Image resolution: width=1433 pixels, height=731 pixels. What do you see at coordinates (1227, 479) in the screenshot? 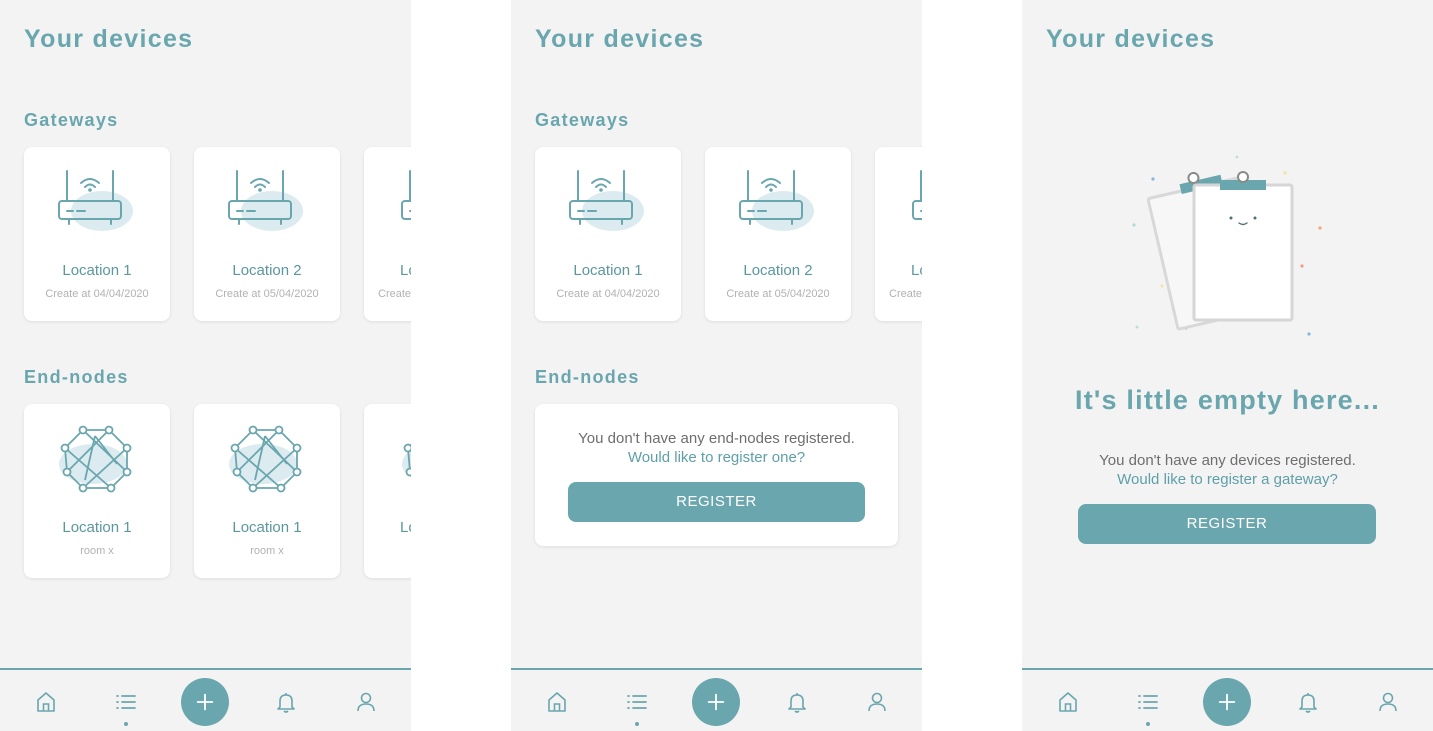
I see `register-gateway-link: Would like to register a gateway?` at bounding box center [1227, 479].